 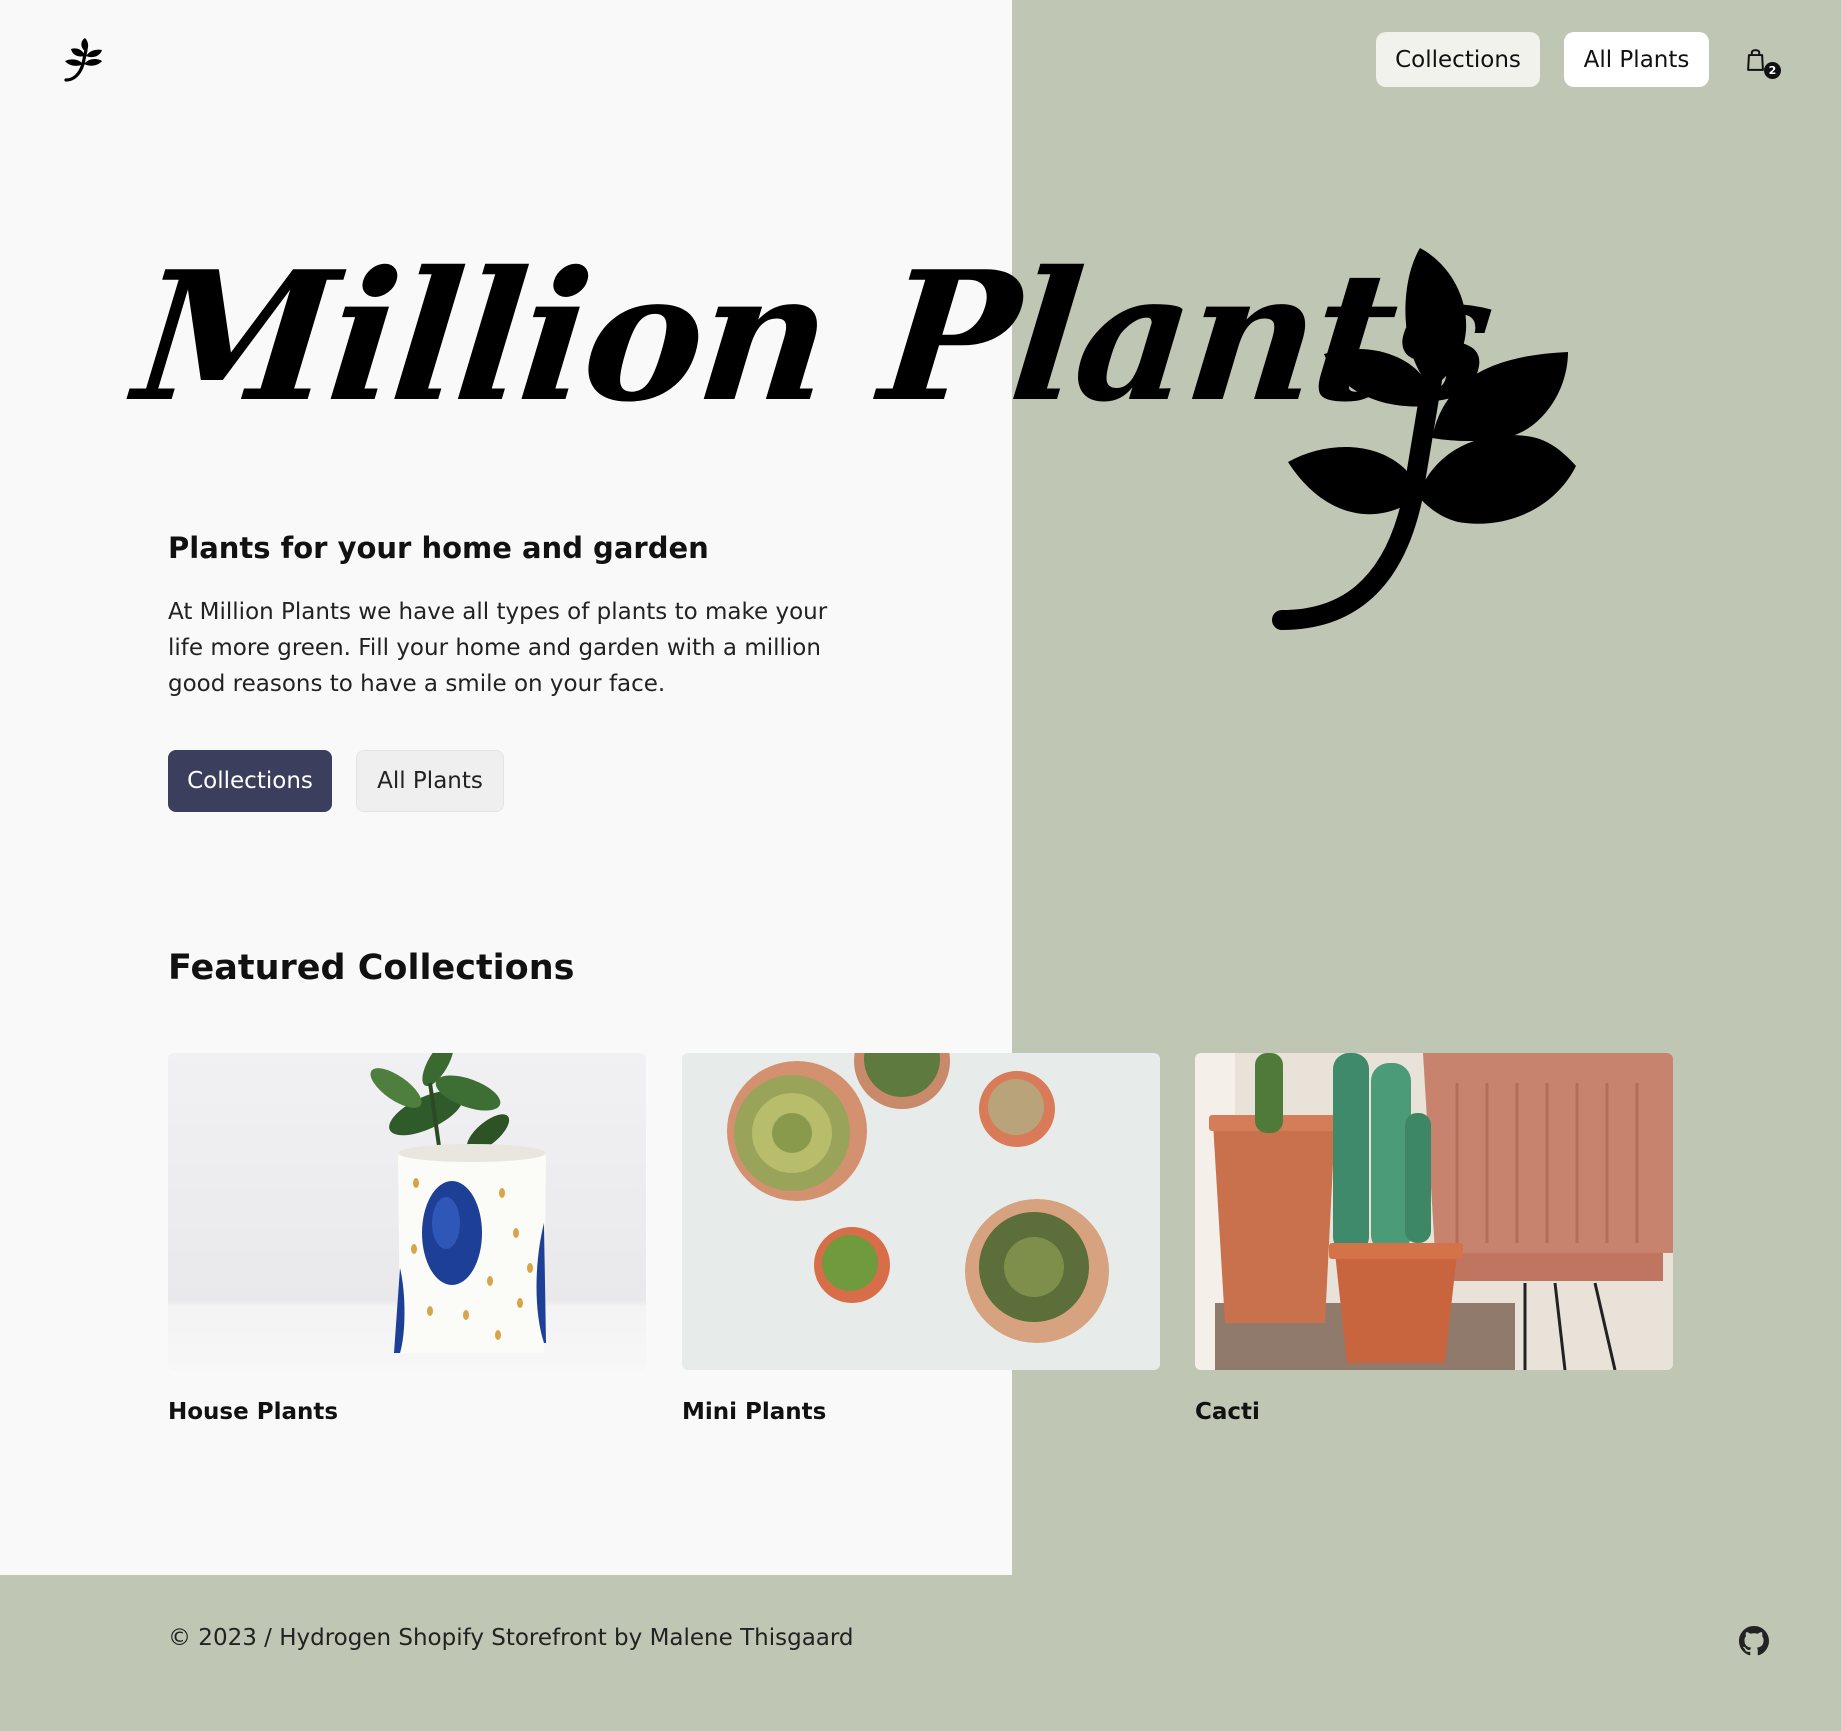 What do you see at coordinates (1227, 1412) in the screenshot?
I see `cacti-title: Cacti` at bounding box center [1227, 1412].